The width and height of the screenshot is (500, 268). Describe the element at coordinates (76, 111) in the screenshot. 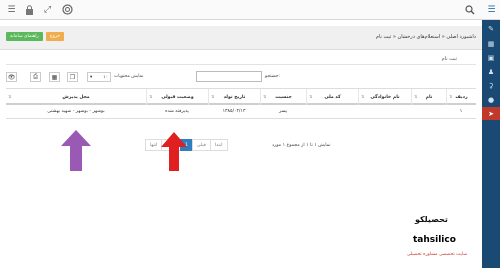

I see `cell-acceptance-place: بوشهر - بوشهر - شهید بهشتی` at that location.